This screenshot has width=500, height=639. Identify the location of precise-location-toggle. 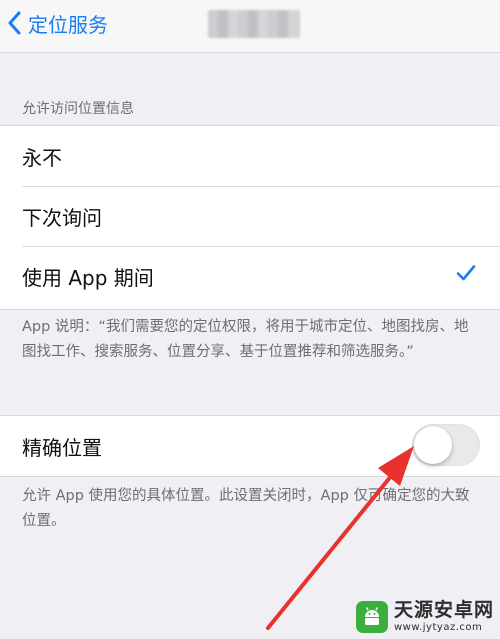
(446, 445).